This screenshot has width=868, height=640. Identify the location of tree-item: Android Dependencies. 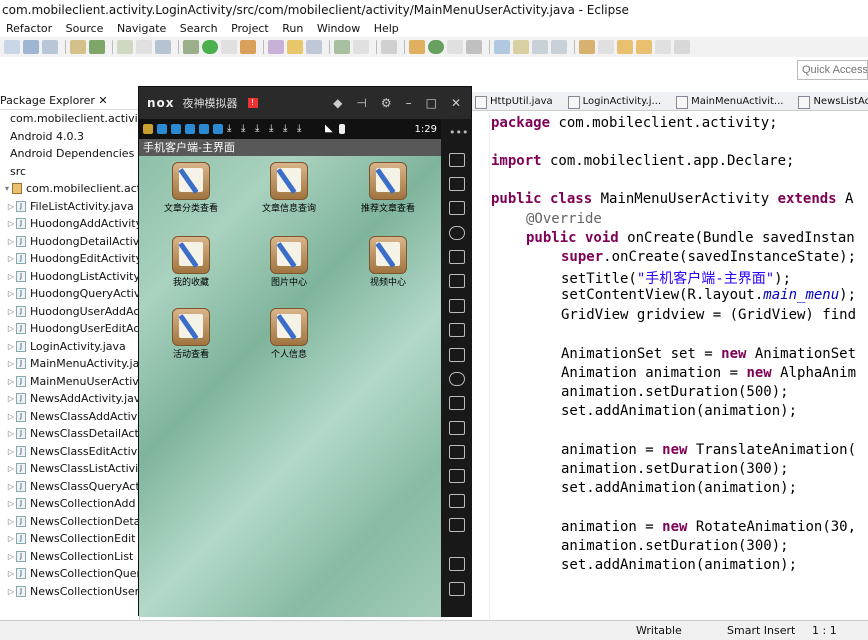
(69, 154).